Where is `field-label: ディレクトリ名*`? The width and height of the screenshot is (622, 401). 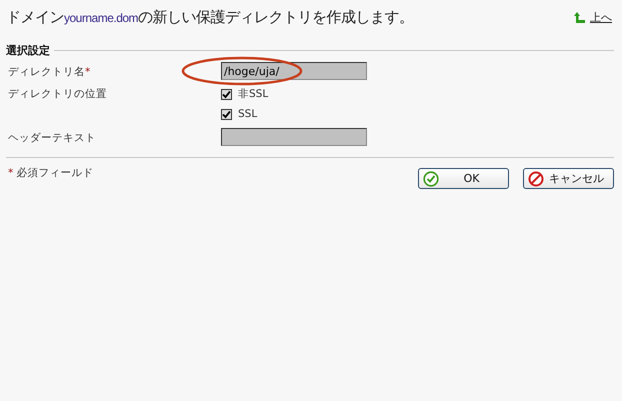 field-label: ディレクトリ名* is located at coordinates (49, 72).